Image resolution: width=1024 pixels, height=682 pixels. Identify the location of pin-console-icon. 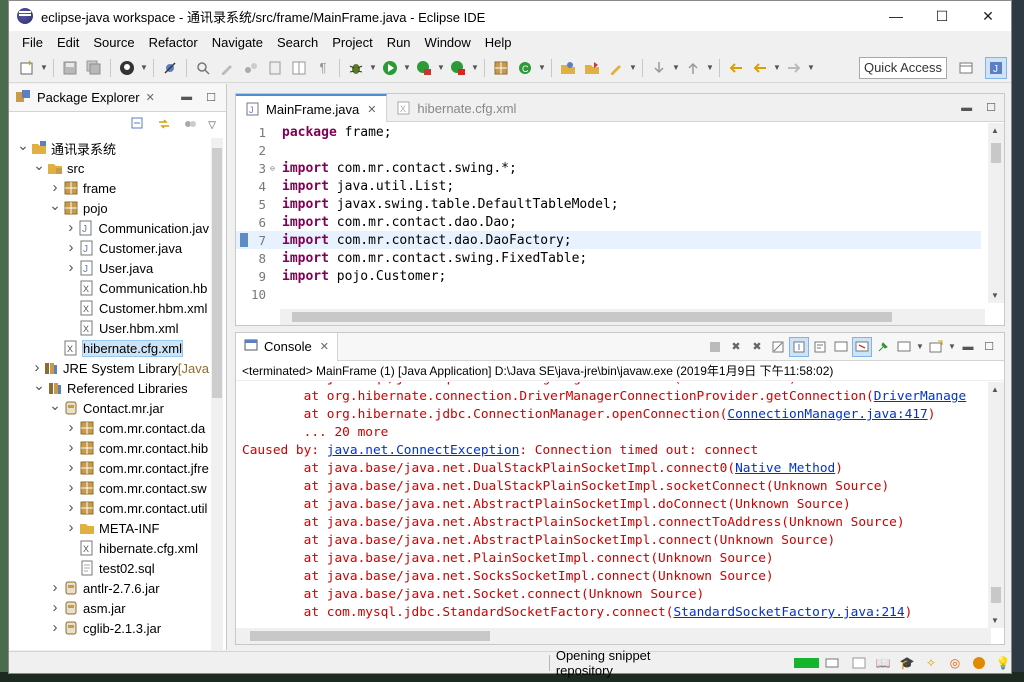
(883, 347).